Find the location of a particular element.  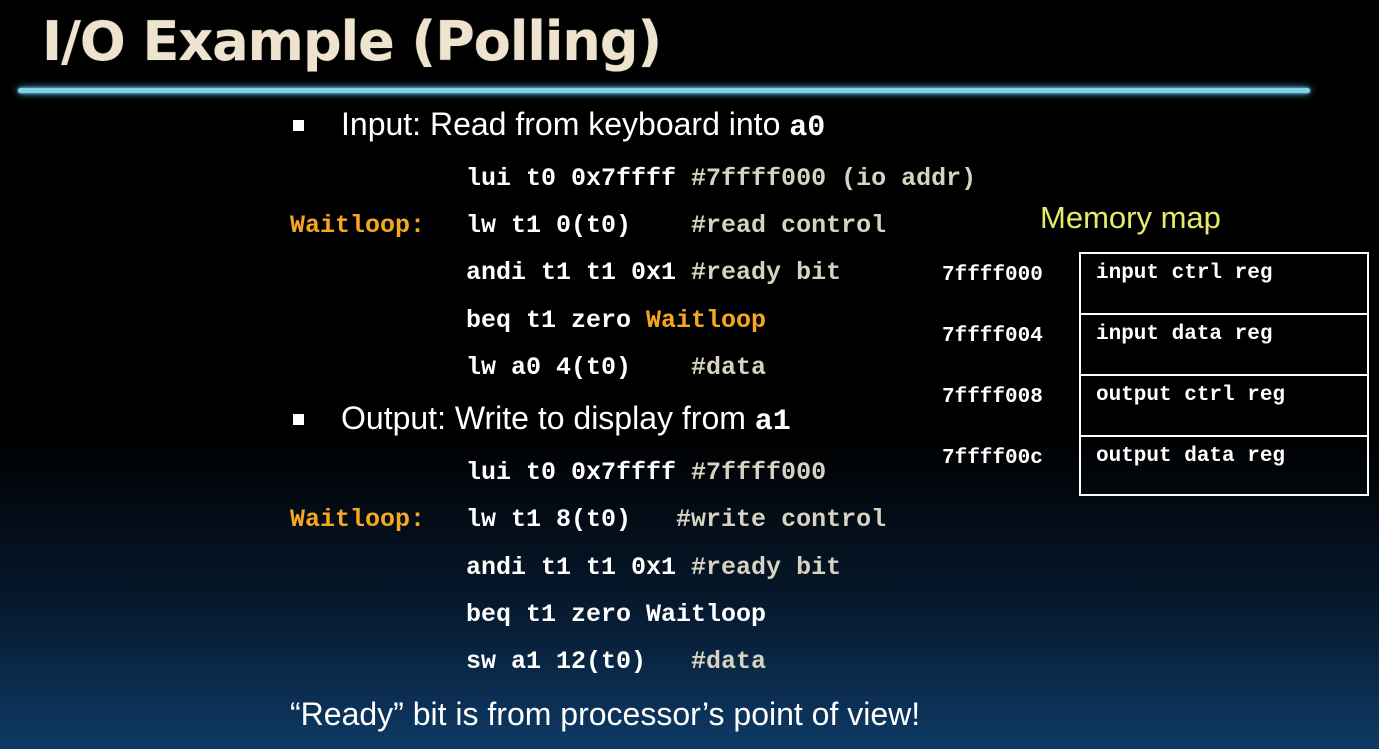

code-line: lui t0 0x7ffff #7ffff000 (io addr) is located at coordinates (721, 179).